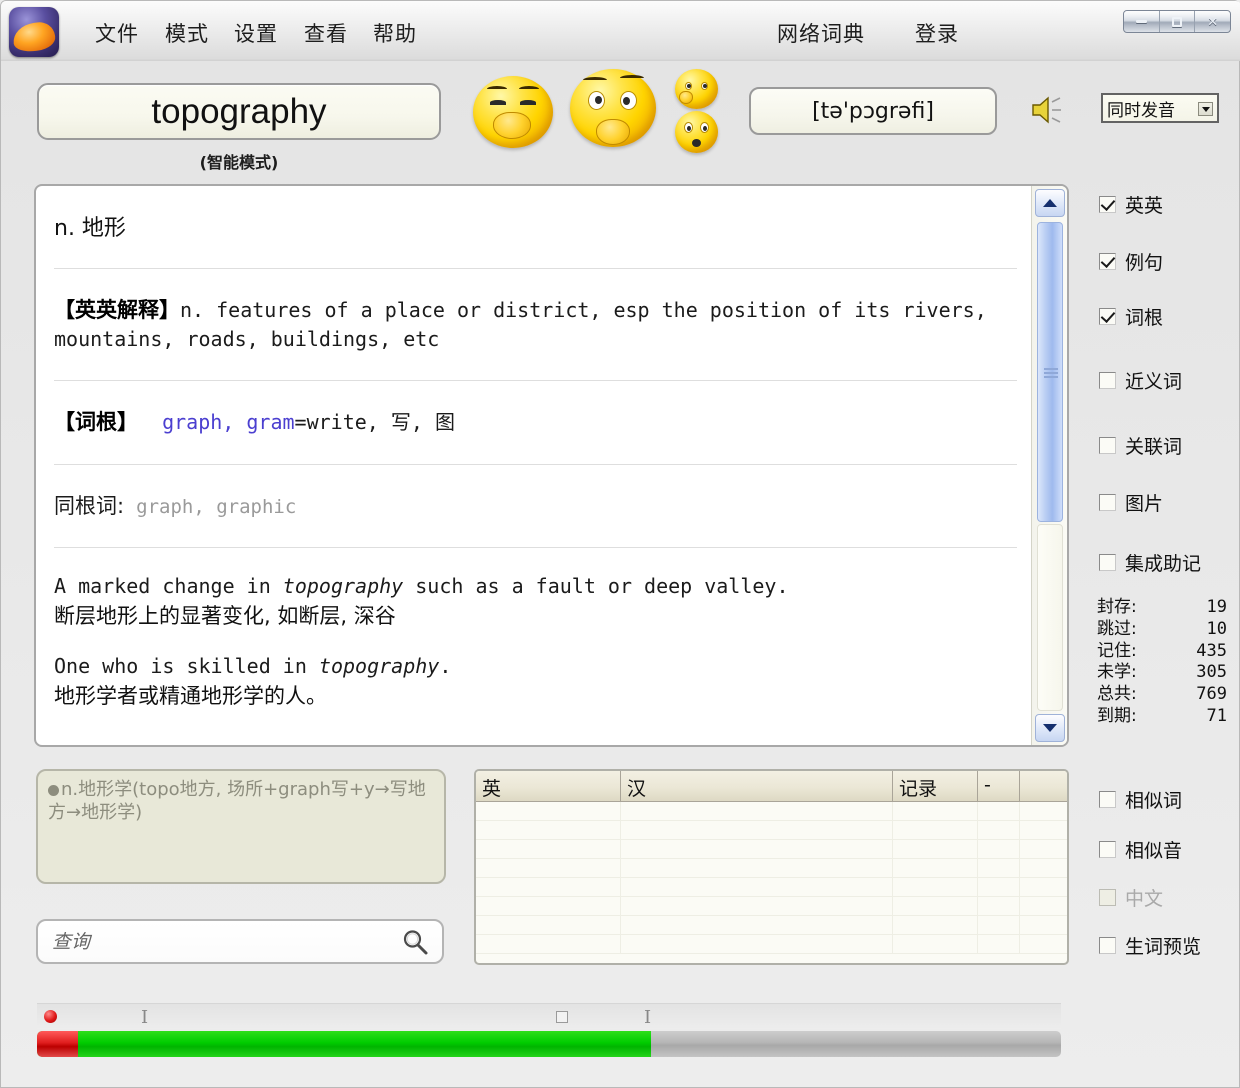 The image size is (1240, 1088). Describe the element at coordinates (1216, 715) in the screenshot. I see `stat-value: 71` at that location.